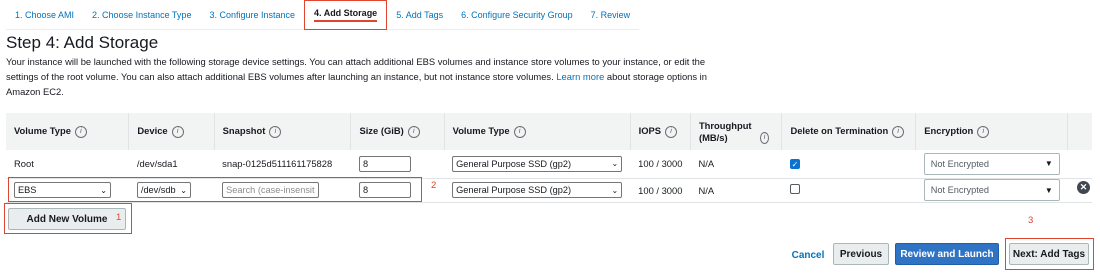  I want to click on tab-choose-instance-type: 2. Choose Instance Type, so click(142, 15).